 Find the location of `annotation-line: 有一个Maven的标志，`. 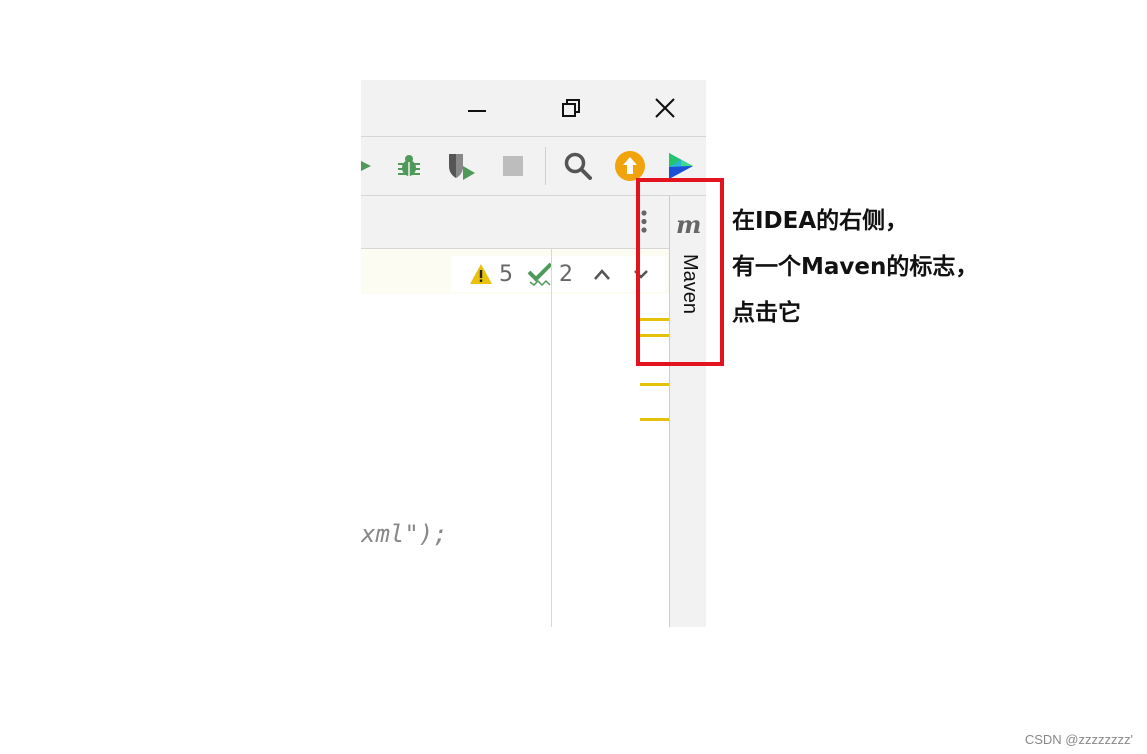

annotation-line: 有一个Maven的标志， is located at coordinates (855, 267).